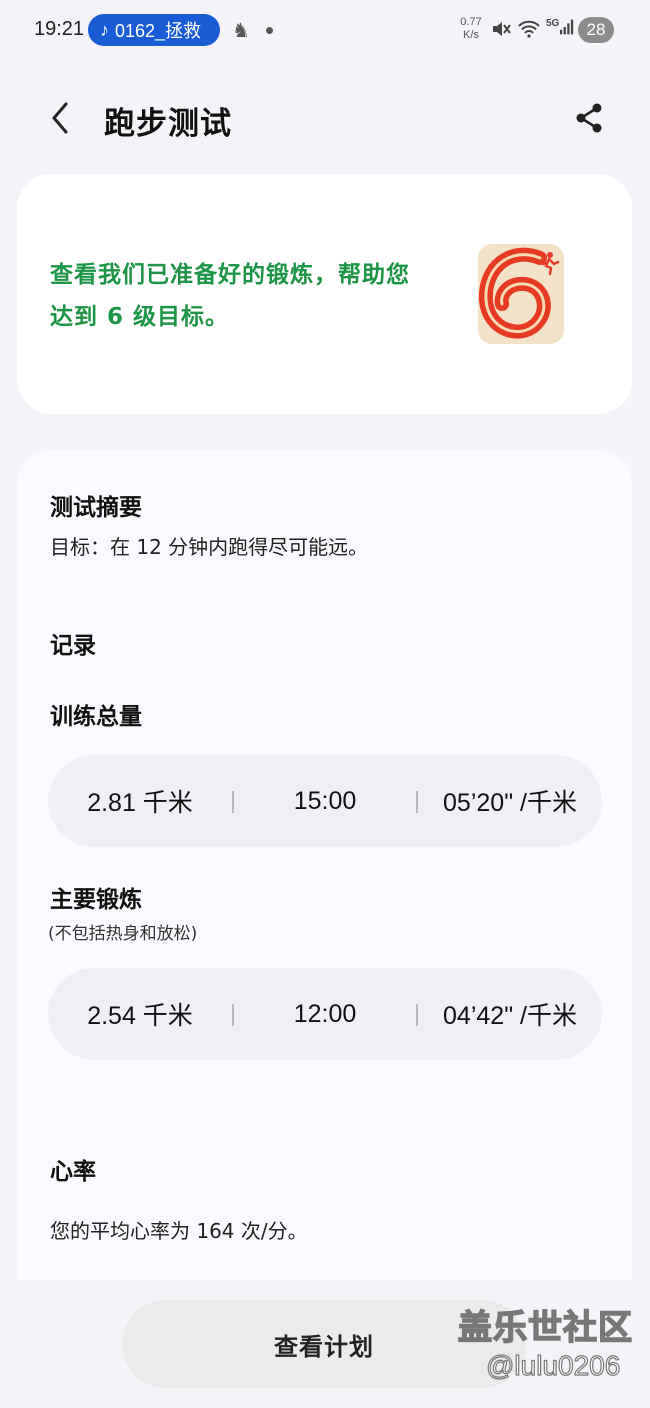  What do you see at coordinates (241, 30) in the screenshot?
I see `app-notification-icon: ♞` at bounding box center [241, 30].